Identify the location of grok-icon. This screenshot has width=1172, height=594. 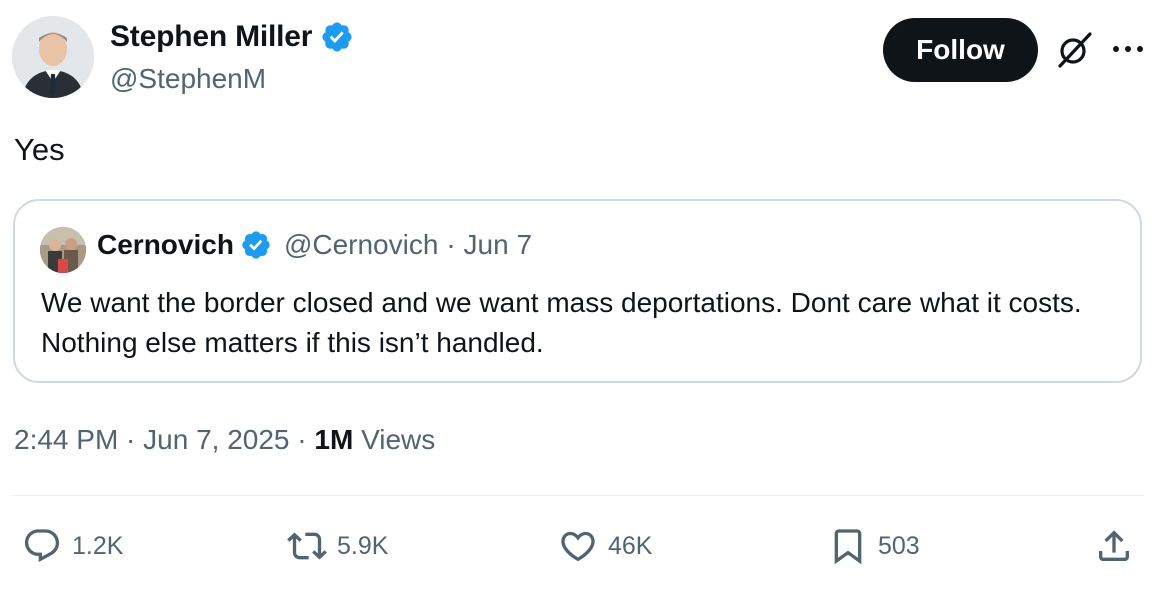
(1074, 50).